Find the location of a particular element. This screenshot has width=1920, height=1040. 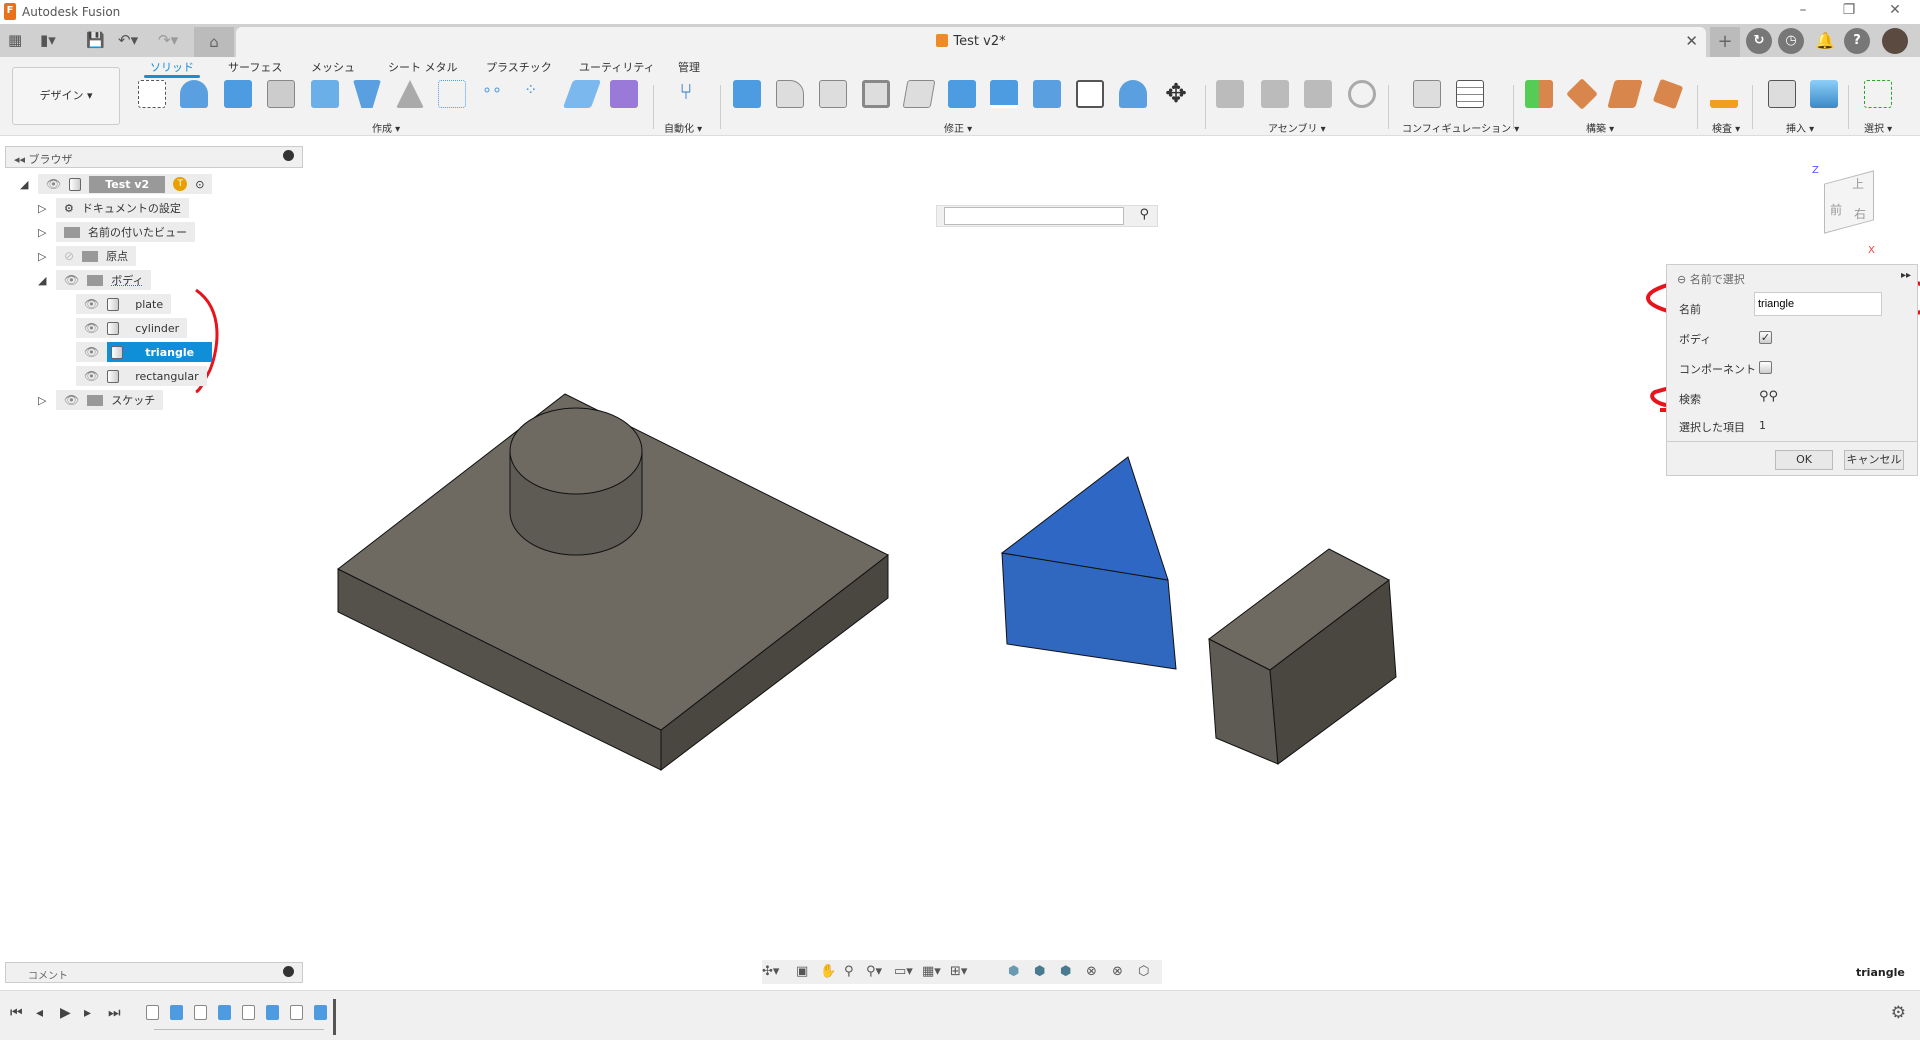

view-cube: 上 前 右 Z X is located at coordinates (1850, 210).